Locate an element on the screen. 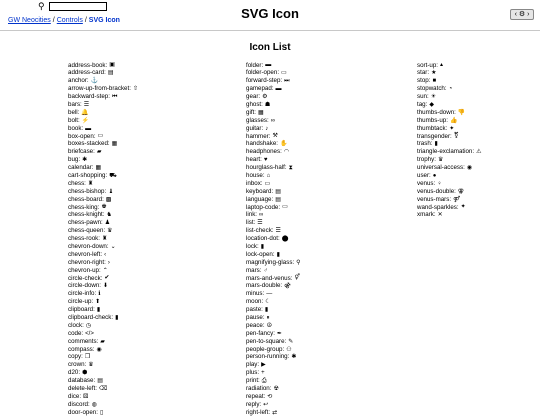 The height and width of the screenshot is (417, 540). moon-icon: ☾ is located at coordinates (268, 302).